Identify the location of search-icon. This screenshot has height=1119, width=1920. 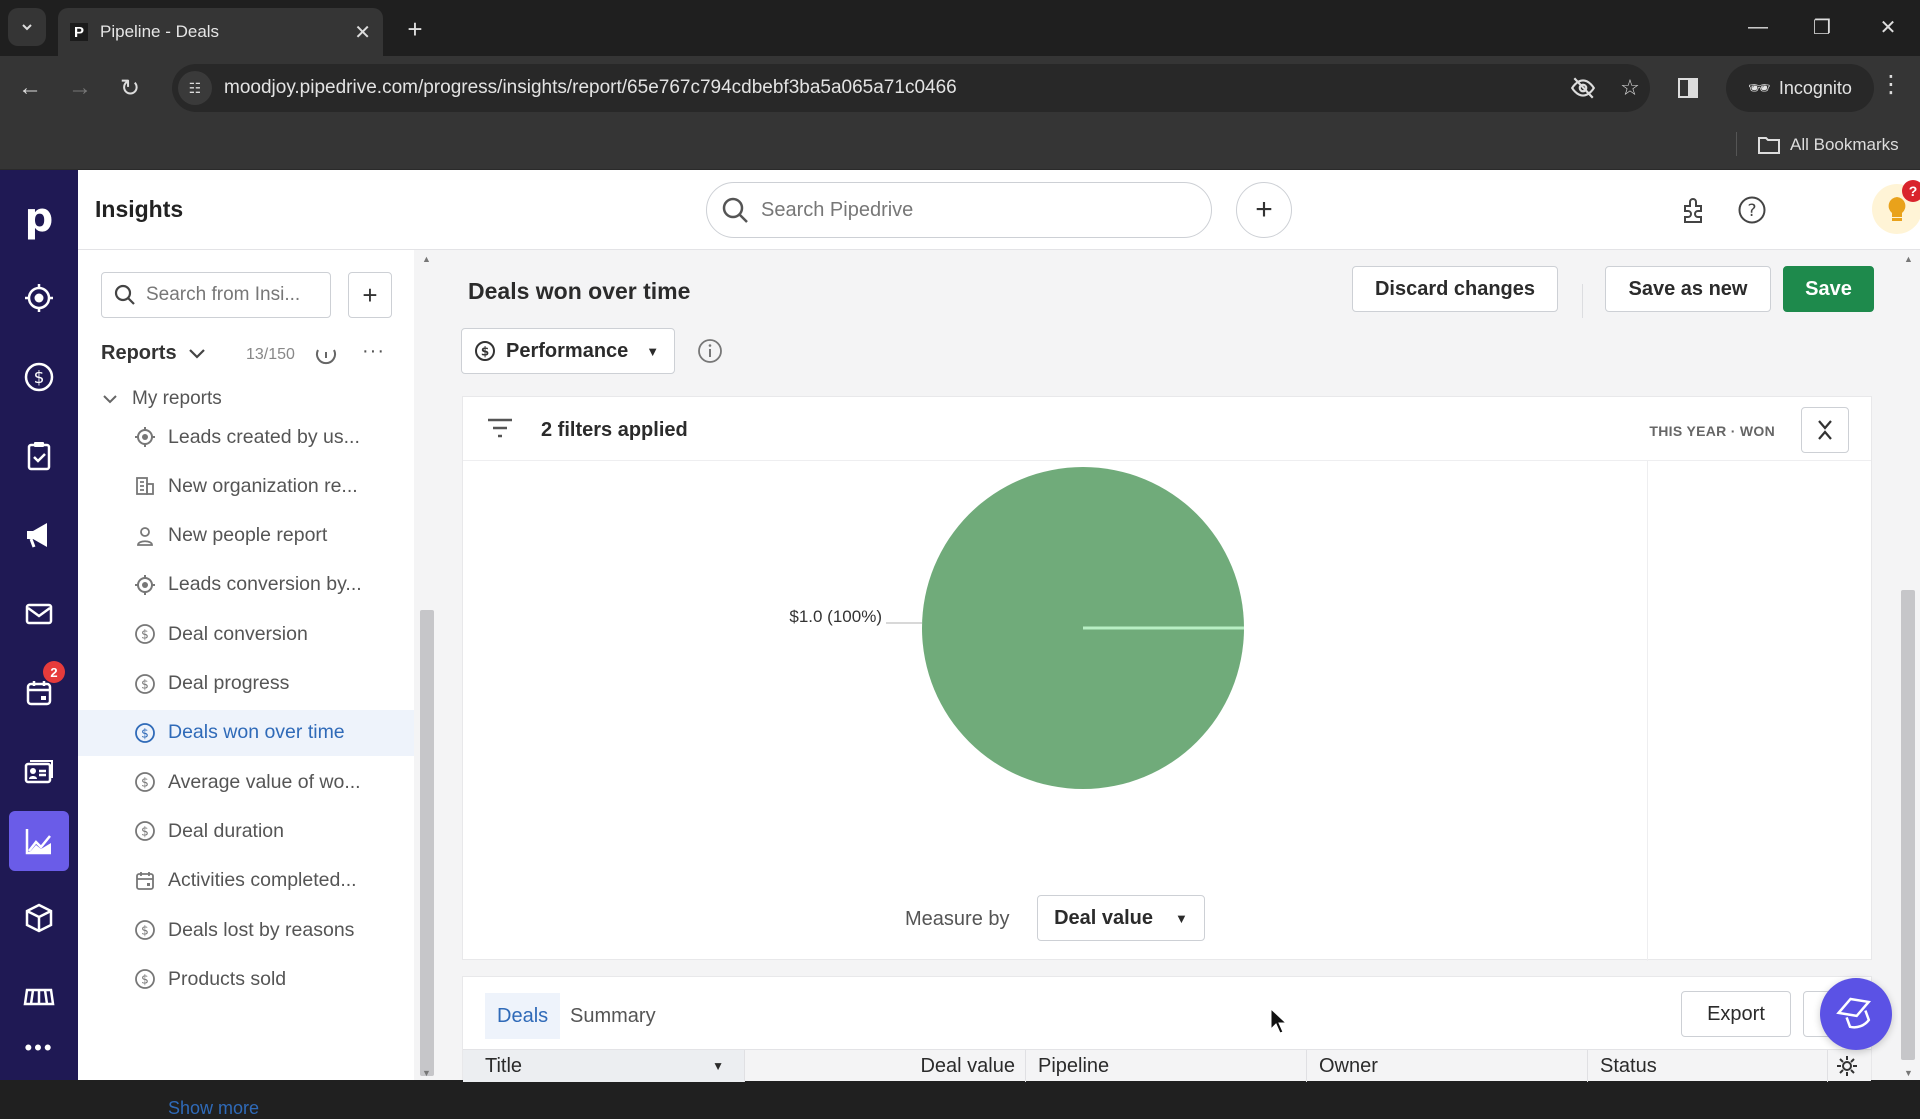
(124, 294).